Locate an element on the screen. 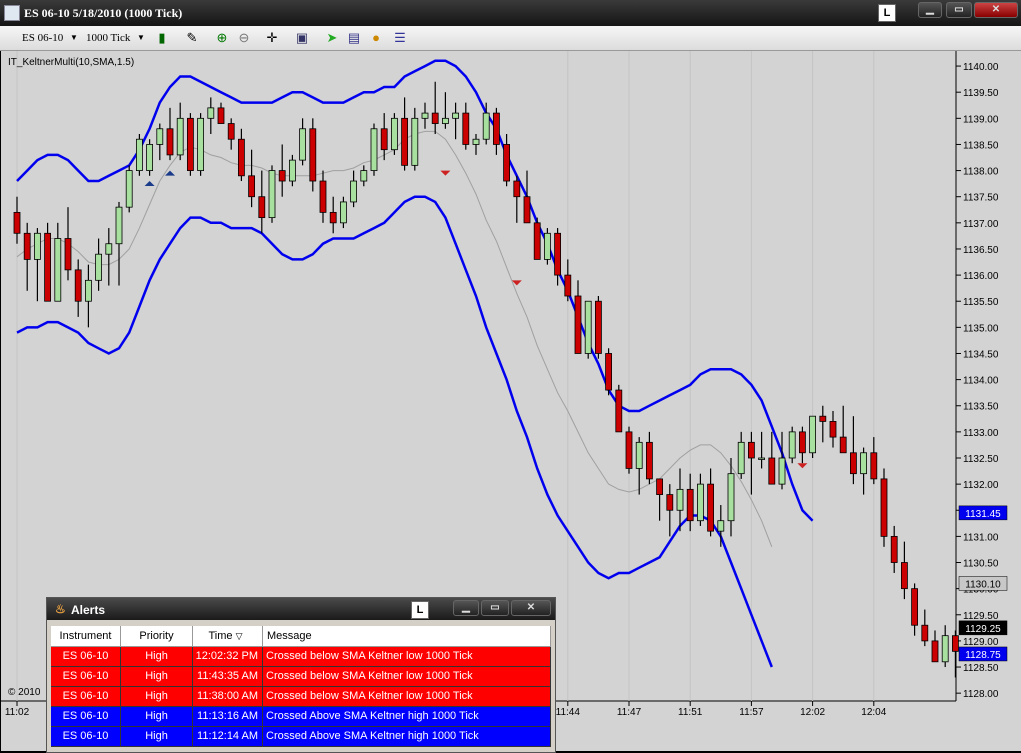 This screenshot has height=753, width=1021. draw-pencil-icon: ✎ is located at coordinates (192, 38).